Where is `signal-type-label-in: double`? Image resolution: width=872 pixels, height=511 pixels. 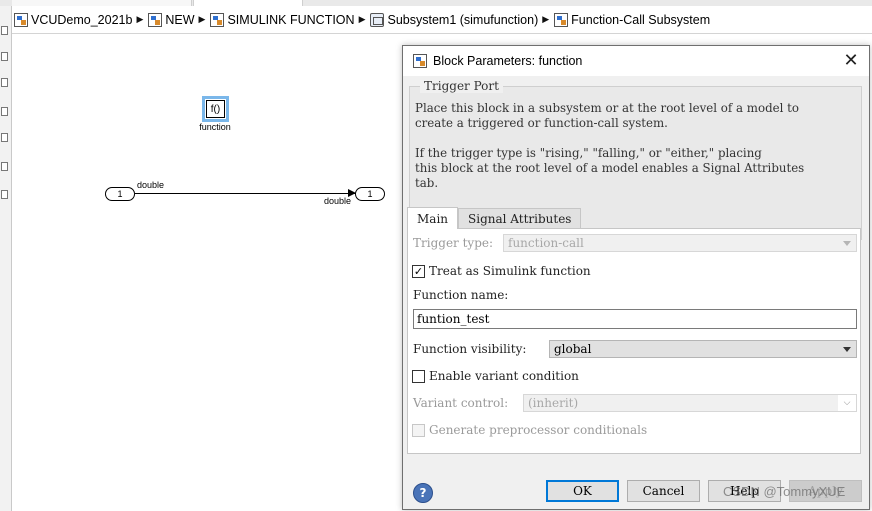
signal-type-label-in: double is located at coordinates (338, 201).